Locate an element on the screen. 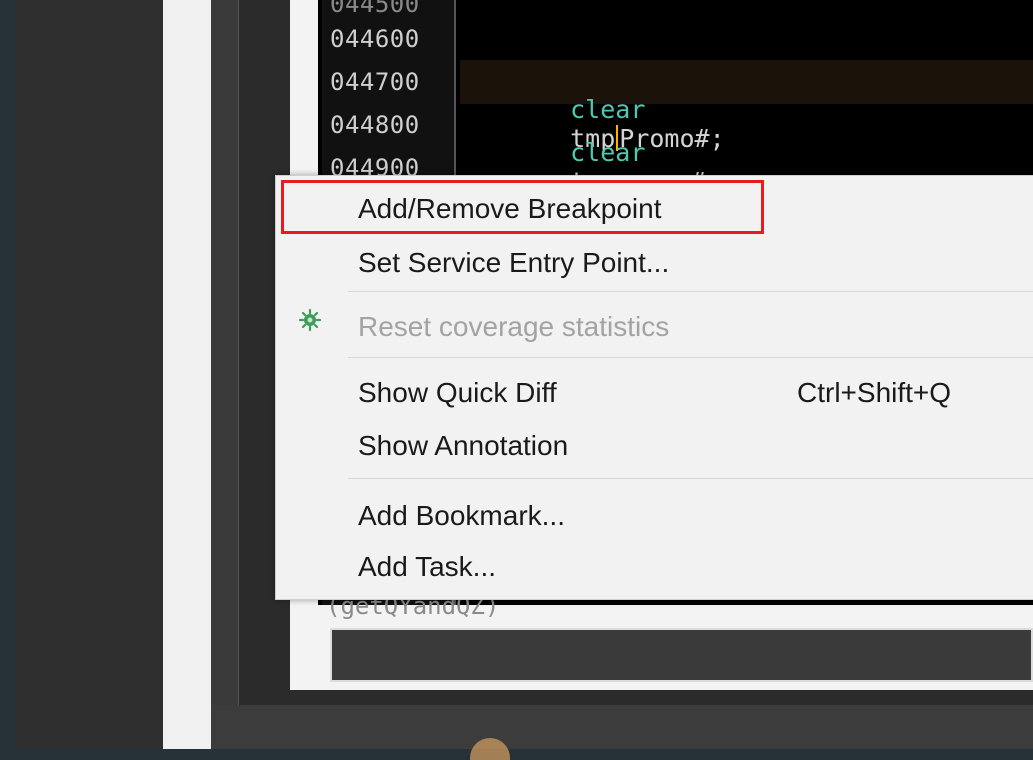 This screenshot has width=1033, height=760. line-number: 044800 is located at coordinates (375, 125).